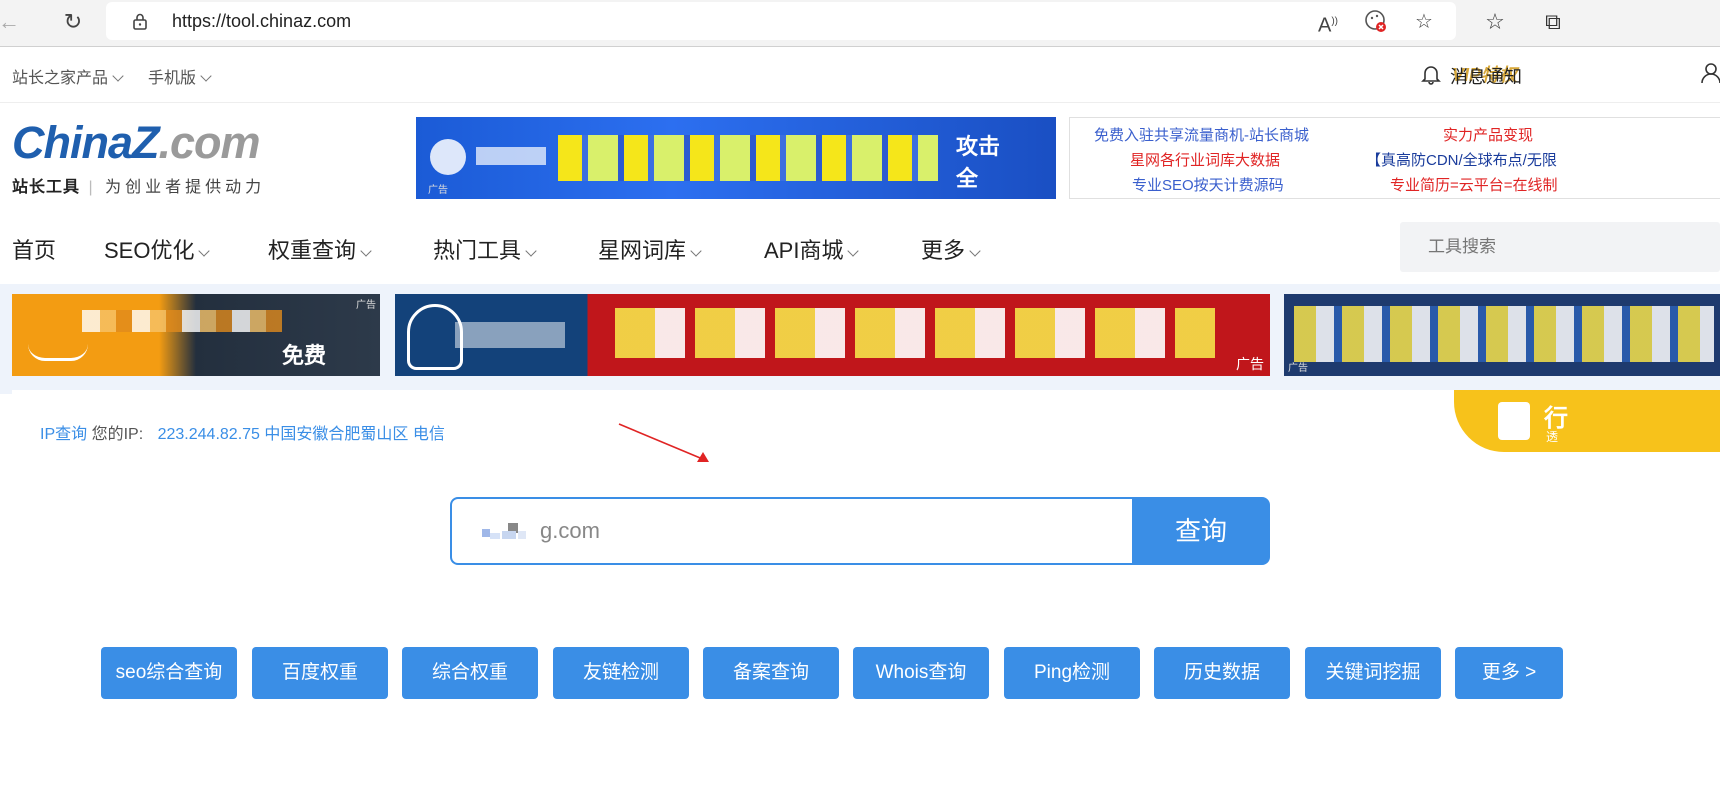  I want to click on tracking-prevention-icon, so click(1376, 22).